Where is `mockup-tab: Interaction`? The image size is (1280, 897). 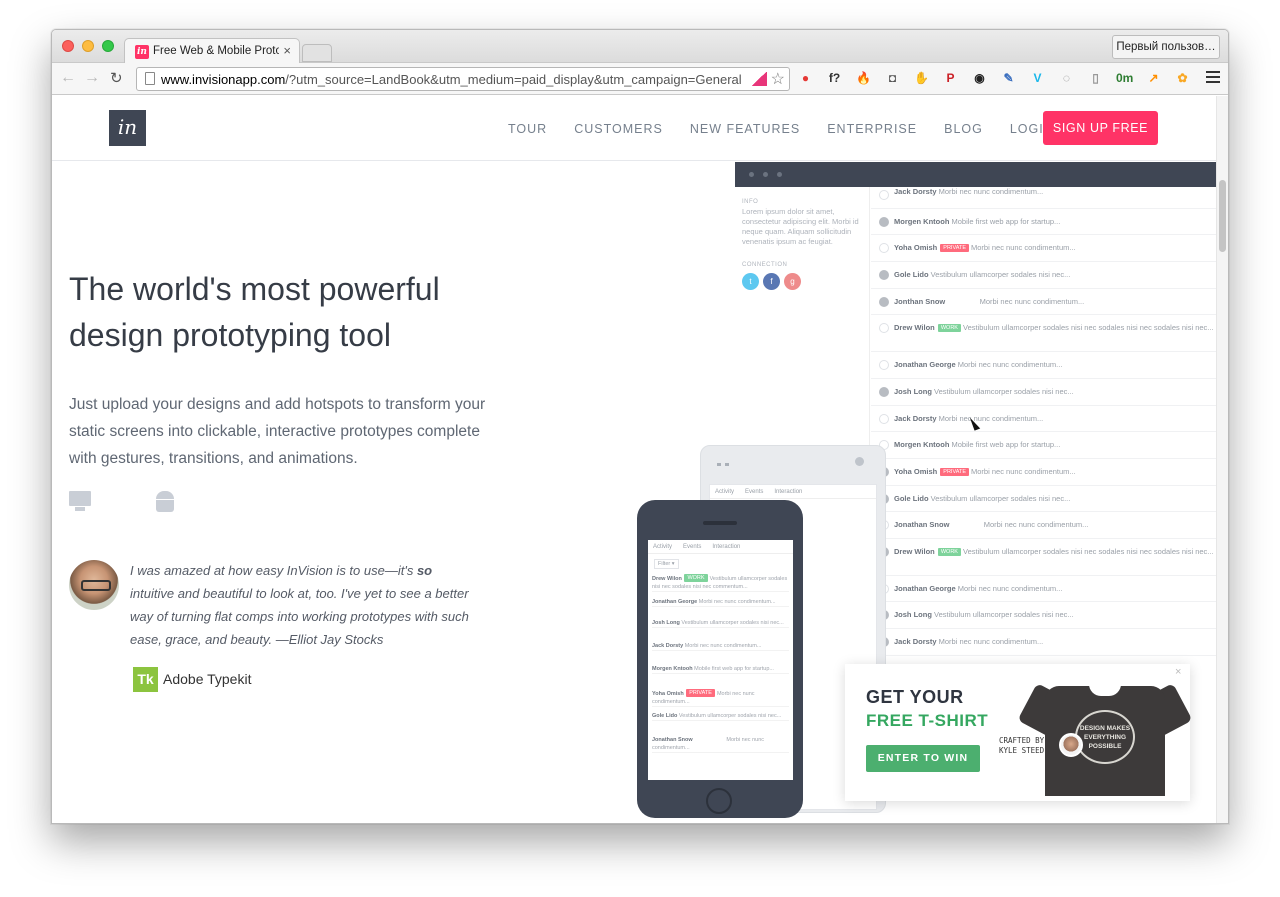 mockup-tab: Interaction is located at coordinates (788, 492).